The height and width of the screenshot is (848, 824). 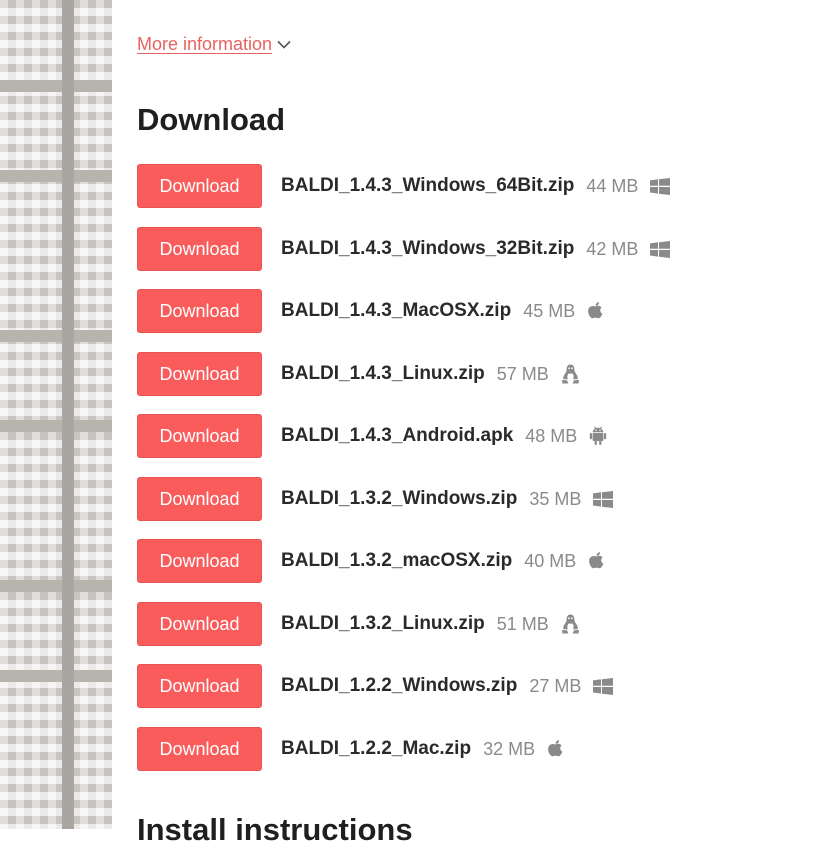 What do you see at coordinates (383, 623) in the screenshot?
I see `upload-filename: BALDI_1.3.2_Linux.zip` at bounding box center [383, 623].